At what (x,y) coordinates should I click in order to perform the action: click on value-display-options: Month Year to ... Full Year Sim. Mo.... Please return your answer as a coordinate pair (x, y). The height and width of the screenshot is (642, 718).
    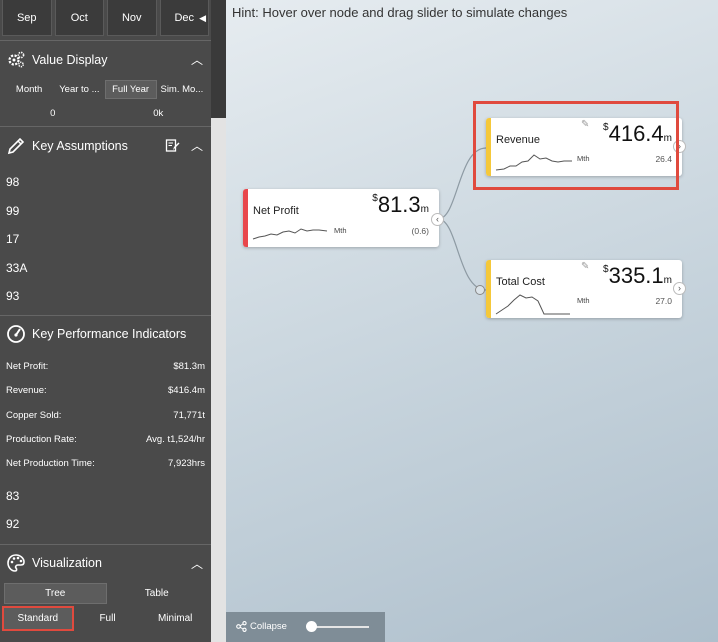
    Looking at the image, I should click on (105, 89).